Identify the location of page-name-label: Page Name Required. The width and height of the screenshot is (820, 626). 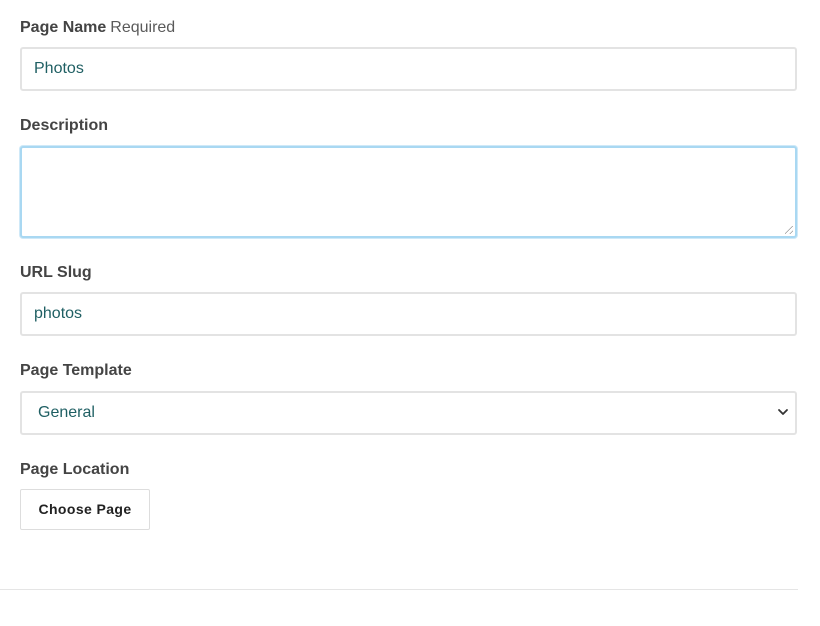
(97, 28).